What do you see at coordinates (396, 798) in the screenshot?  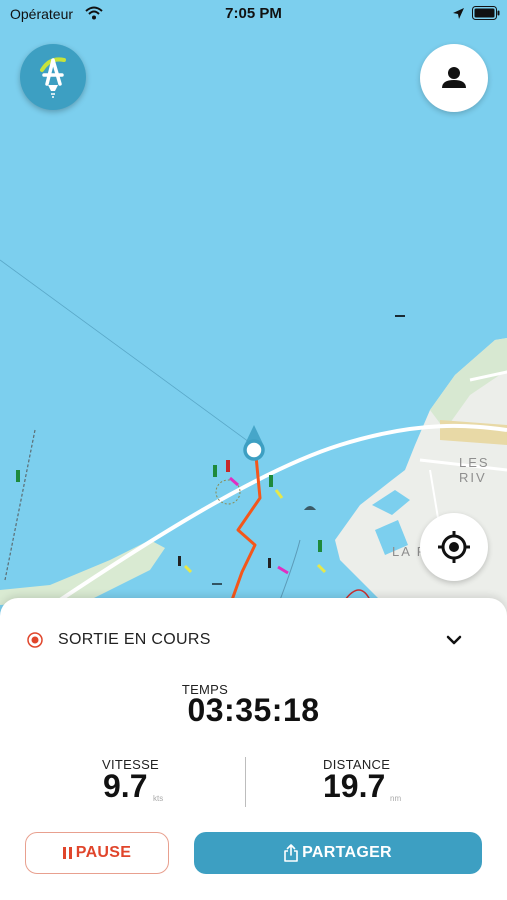 I see `distance-unit: nm` at bounding box center [396, 798].